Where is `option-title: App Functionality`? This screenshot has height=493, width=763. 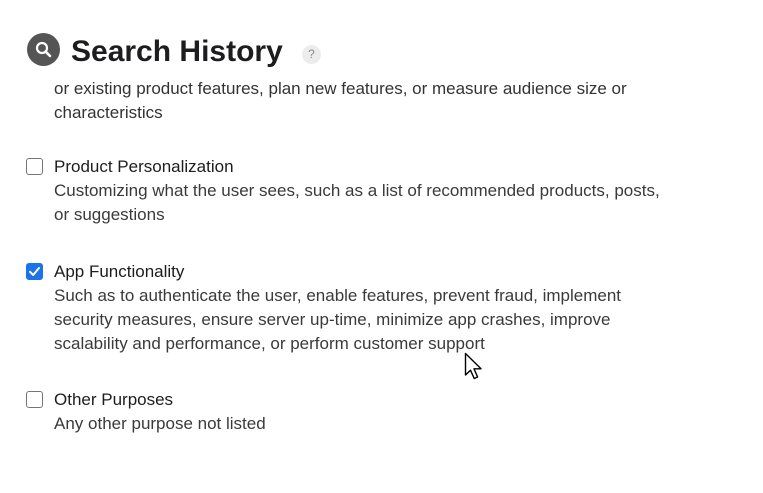
option-title: App Functionality is located at coordinates (119, 272).